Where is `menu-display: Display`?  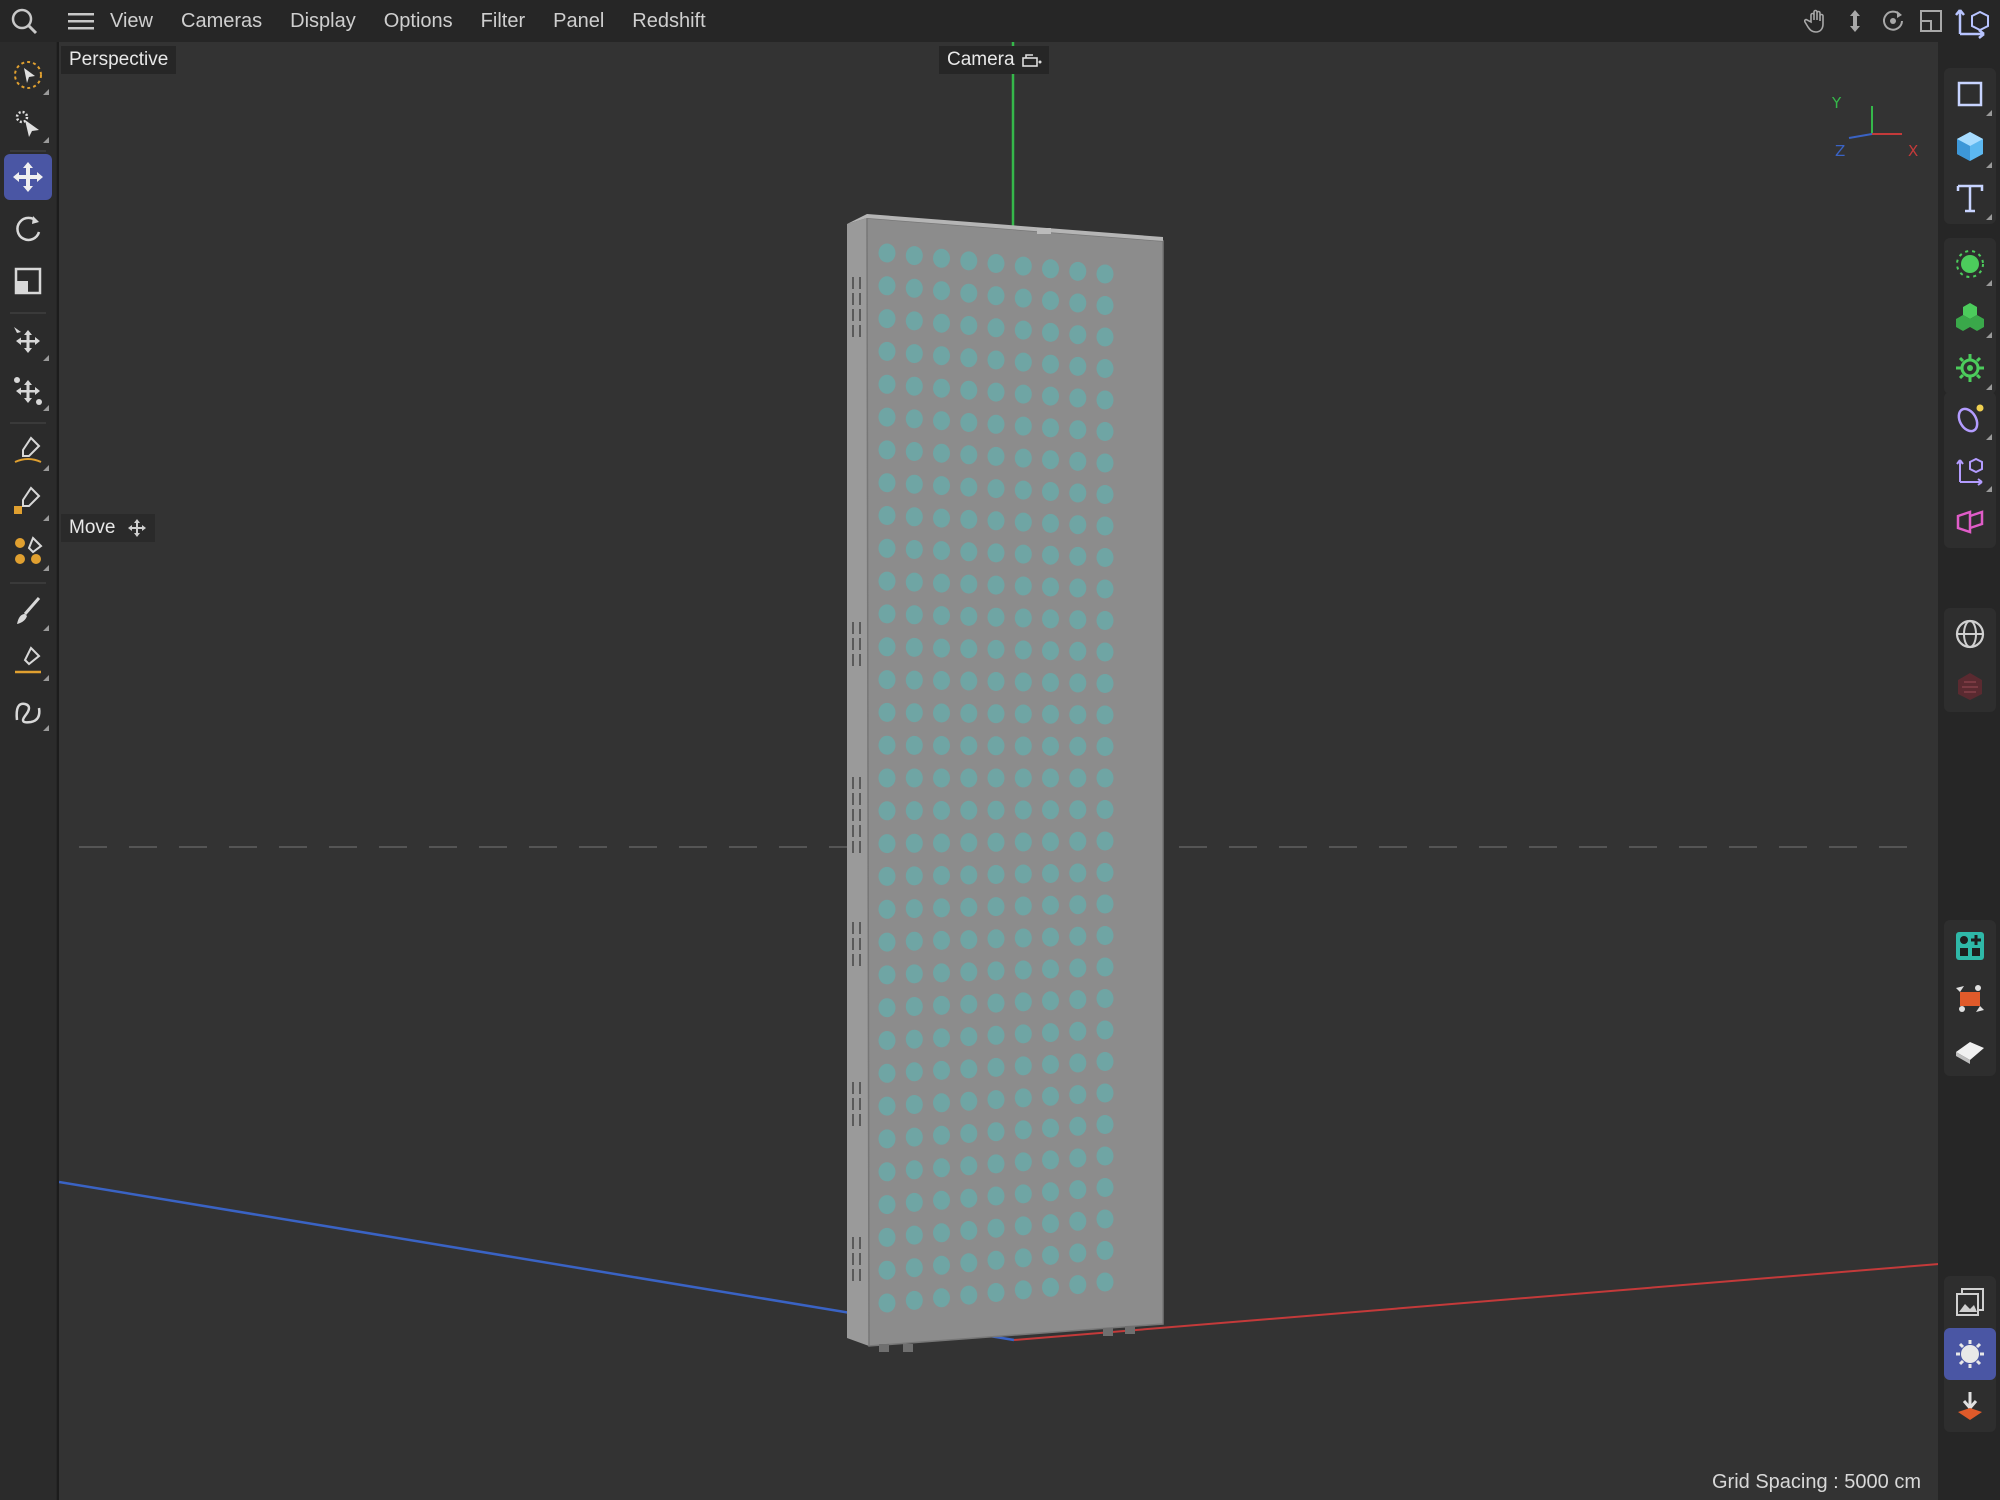 menu-display: Display is located at coordinates (323, 21).